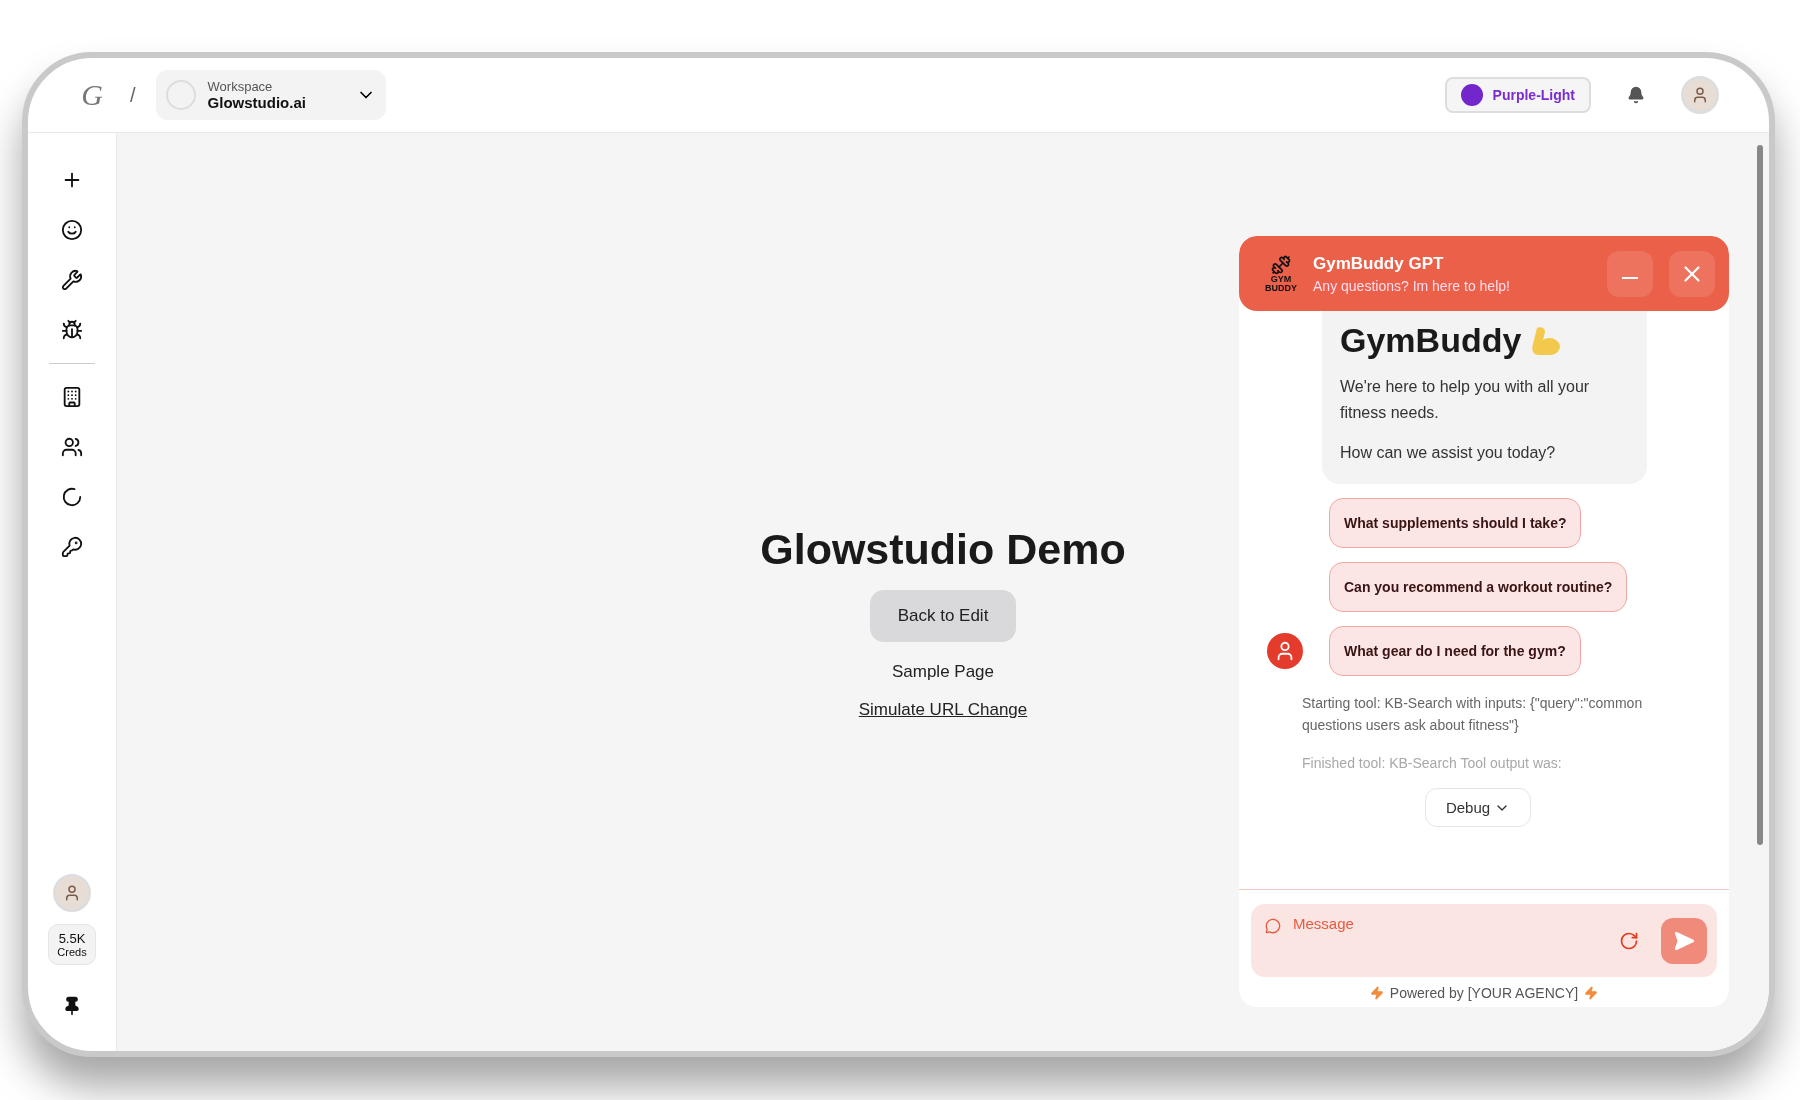 This screenshot has height=1100, width=1800. What do you see at coordinates (1450, 923) in the screenshot?
I see `message-input: Message` at bounding box center [1450, 923].